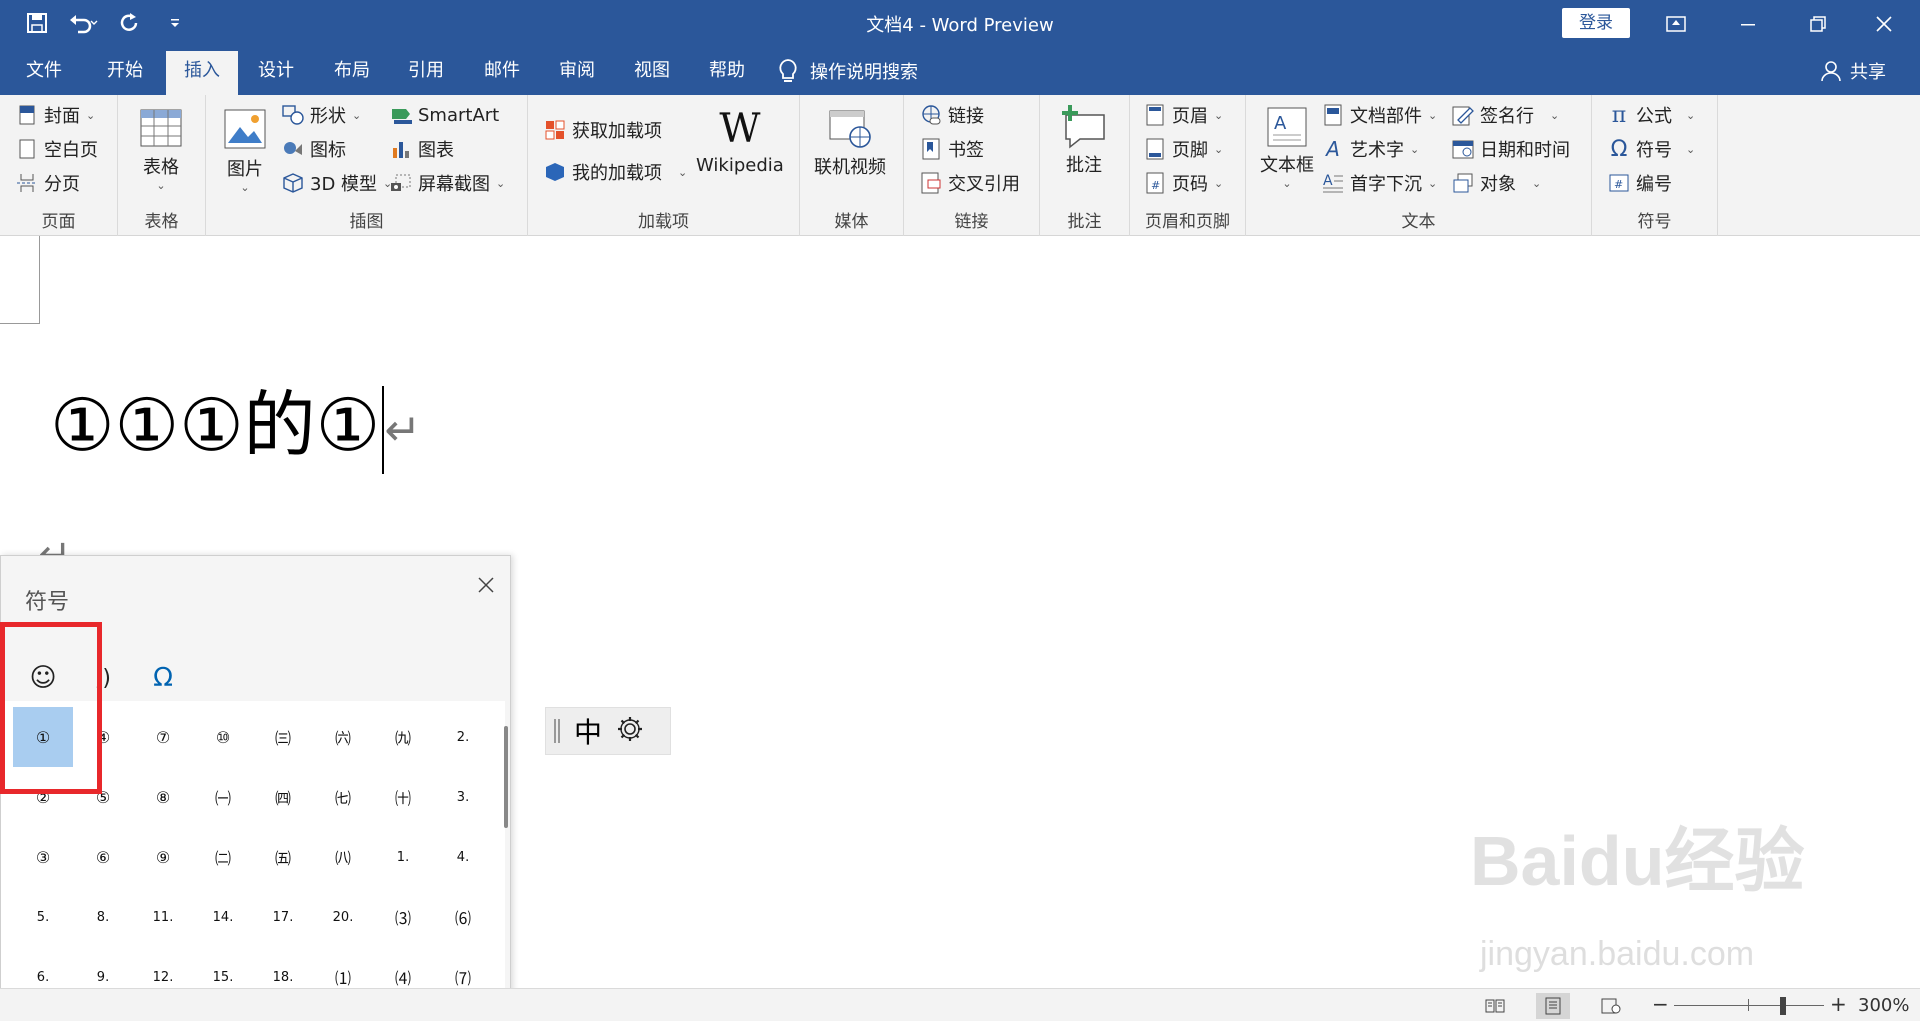 This screenshot has height=1021, width=1920. I want to click on symbol-cell: ㈣, so click(283, 797).